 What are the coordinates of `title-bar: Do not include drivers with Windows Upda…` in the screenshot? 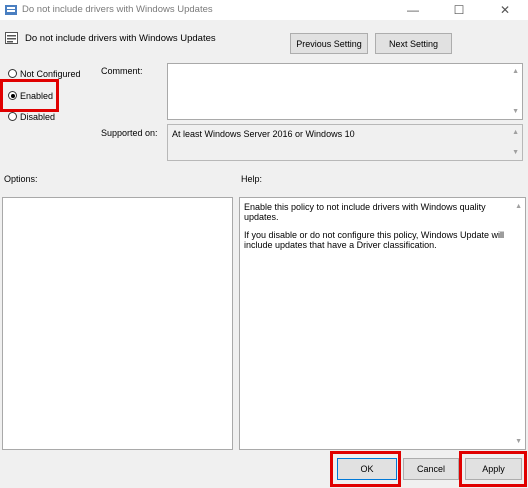 It's located at (264, 10).